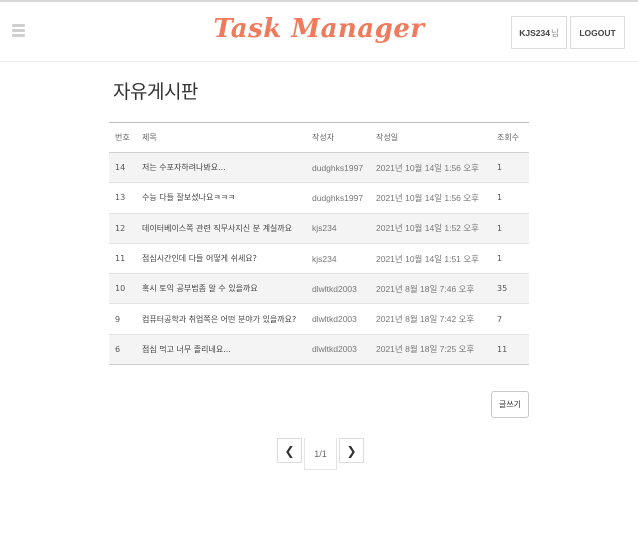 This screenshot has height=549, width=638. Describe the element at coordinates (430, 259) in the screenshot. I see `post-date: 2021년 10월 14일 1:51 오후` at that location.